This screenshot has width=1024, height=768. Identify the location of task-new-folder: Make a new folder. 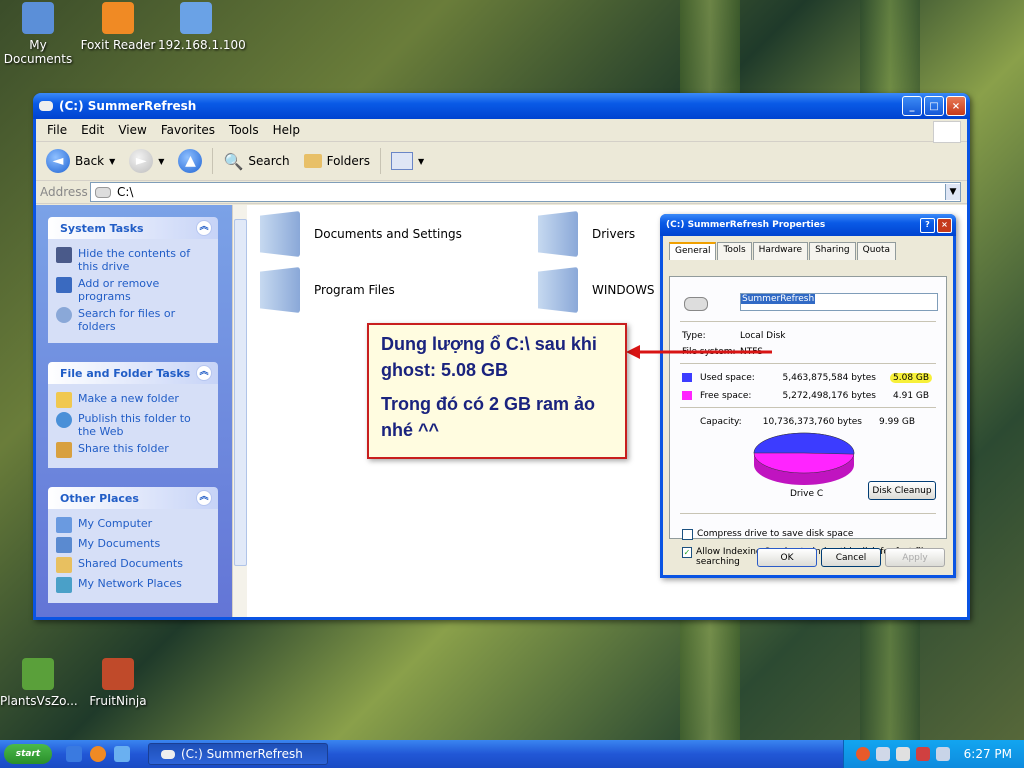
(133, 400).